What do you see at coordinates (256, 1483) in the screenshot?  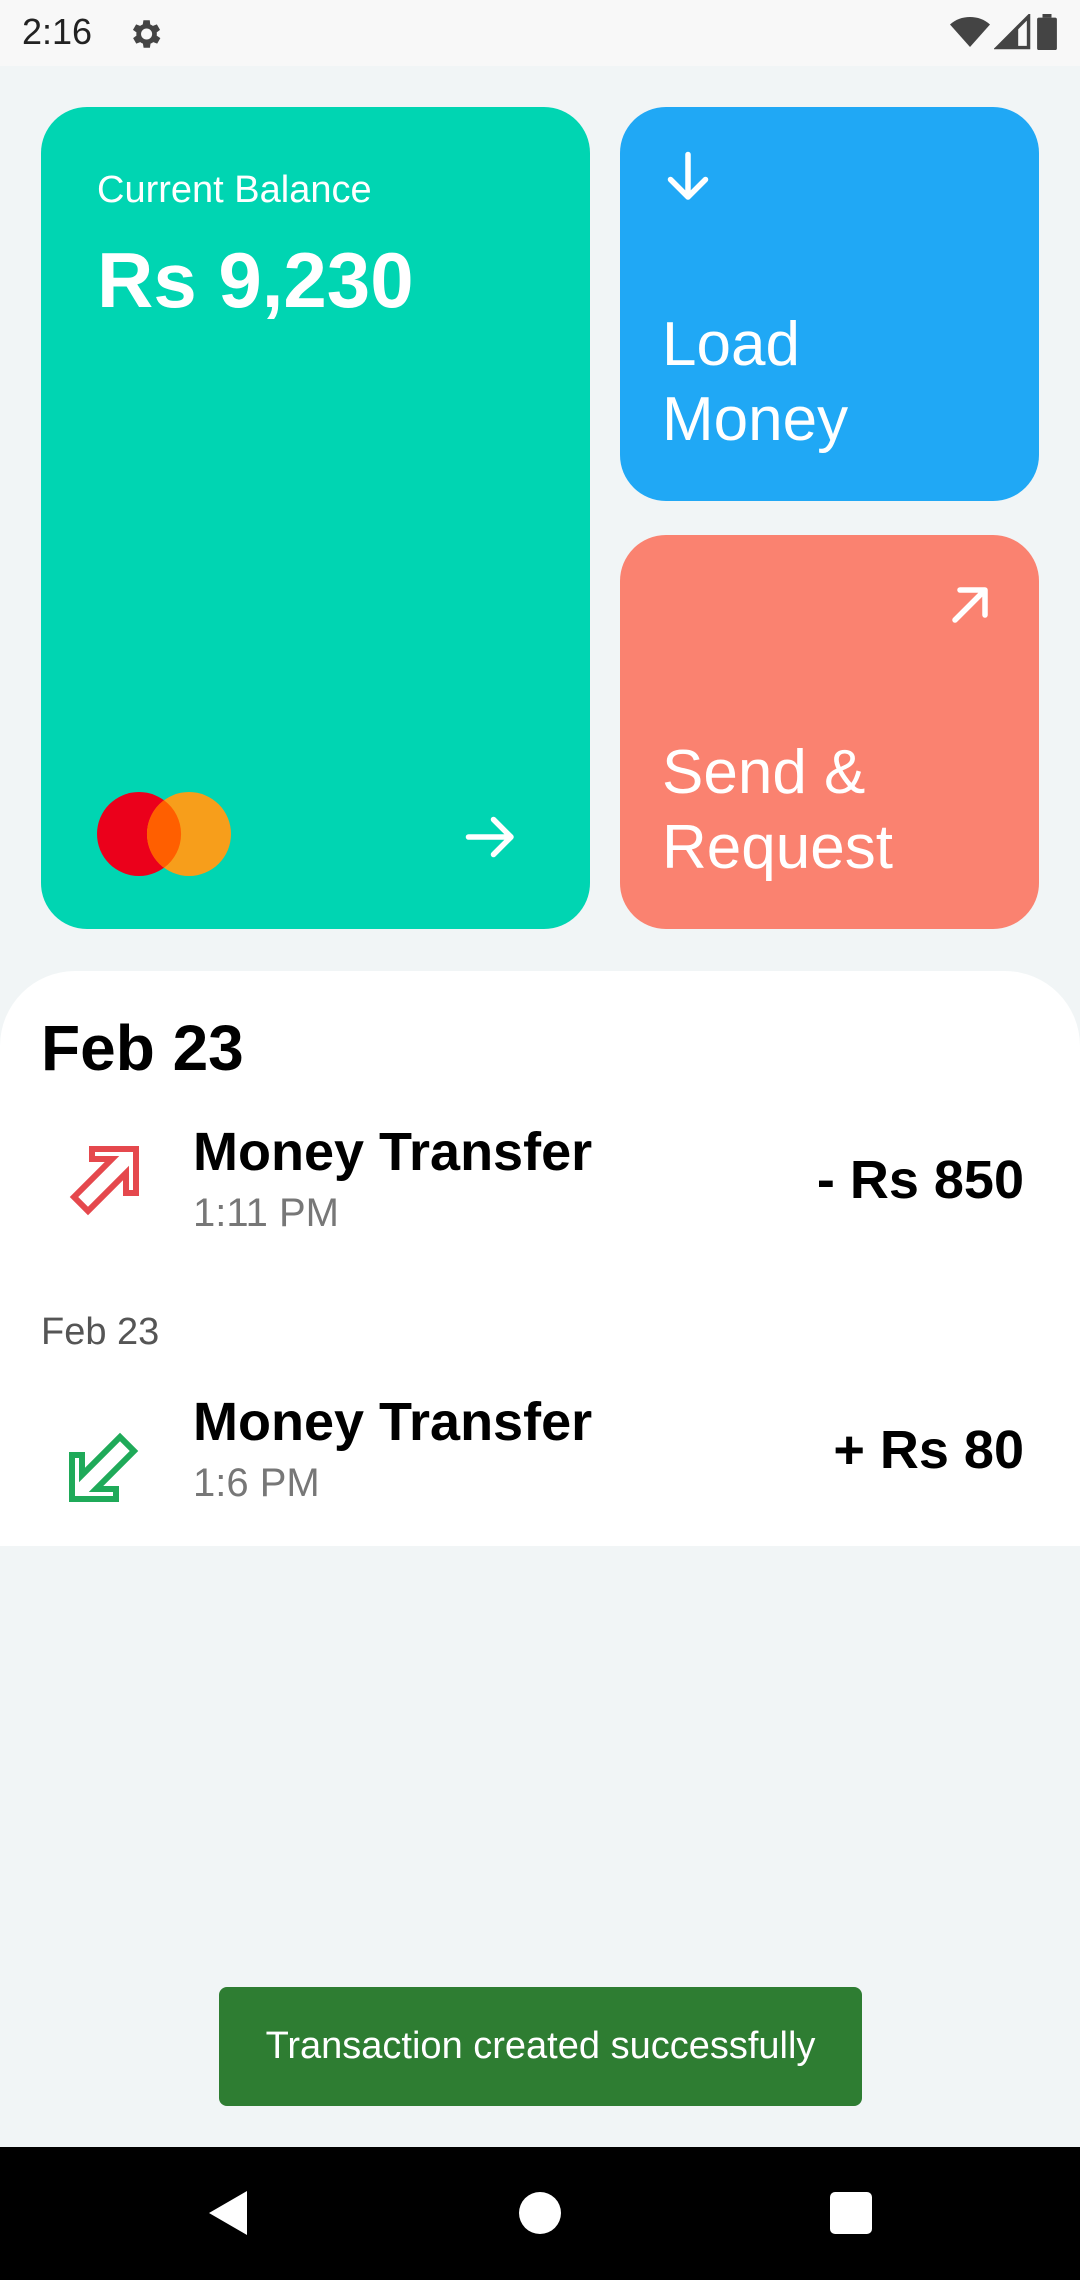 I see `transaction-time: 1:6 PM` at bounding box center [256, 1483].